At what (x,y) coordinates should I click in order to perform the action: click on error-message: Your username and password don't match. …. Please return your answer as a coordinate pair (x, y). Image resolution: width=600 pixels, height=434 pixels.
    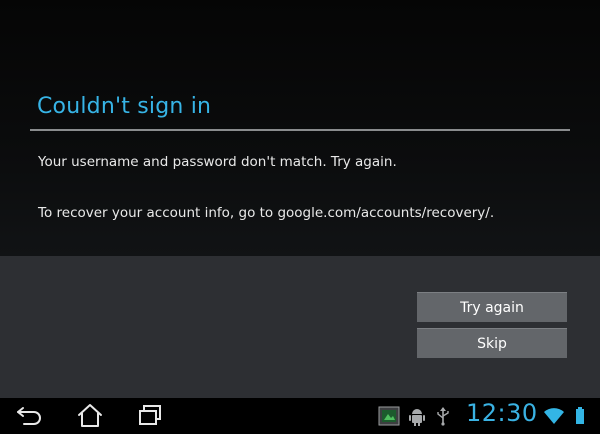
    Looking at the image, I should click on (217, 162).